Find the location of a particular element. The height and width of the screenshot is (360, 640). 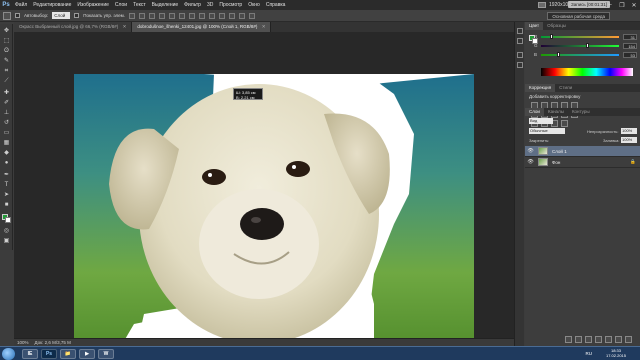

tab-channels: Каналы is located at coordinates (556, 112).